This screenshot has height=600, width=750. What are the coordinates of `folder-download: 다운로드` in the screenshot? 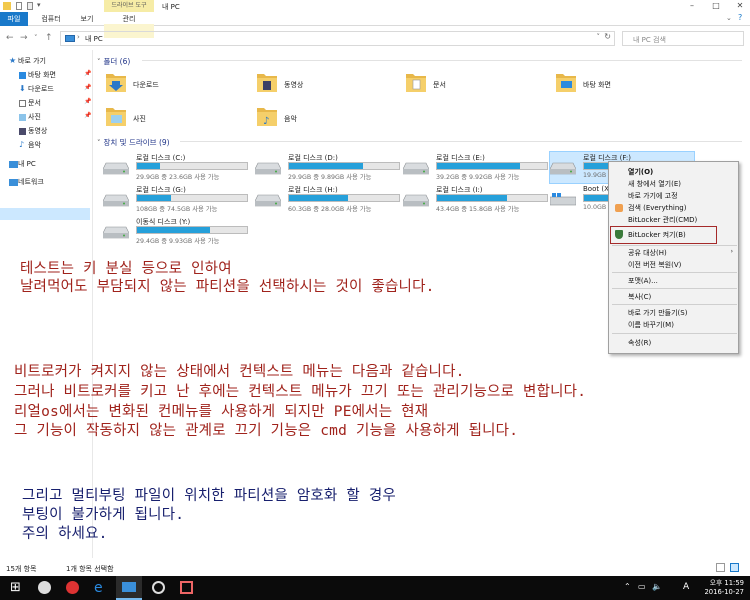 It's located at (165, 85).